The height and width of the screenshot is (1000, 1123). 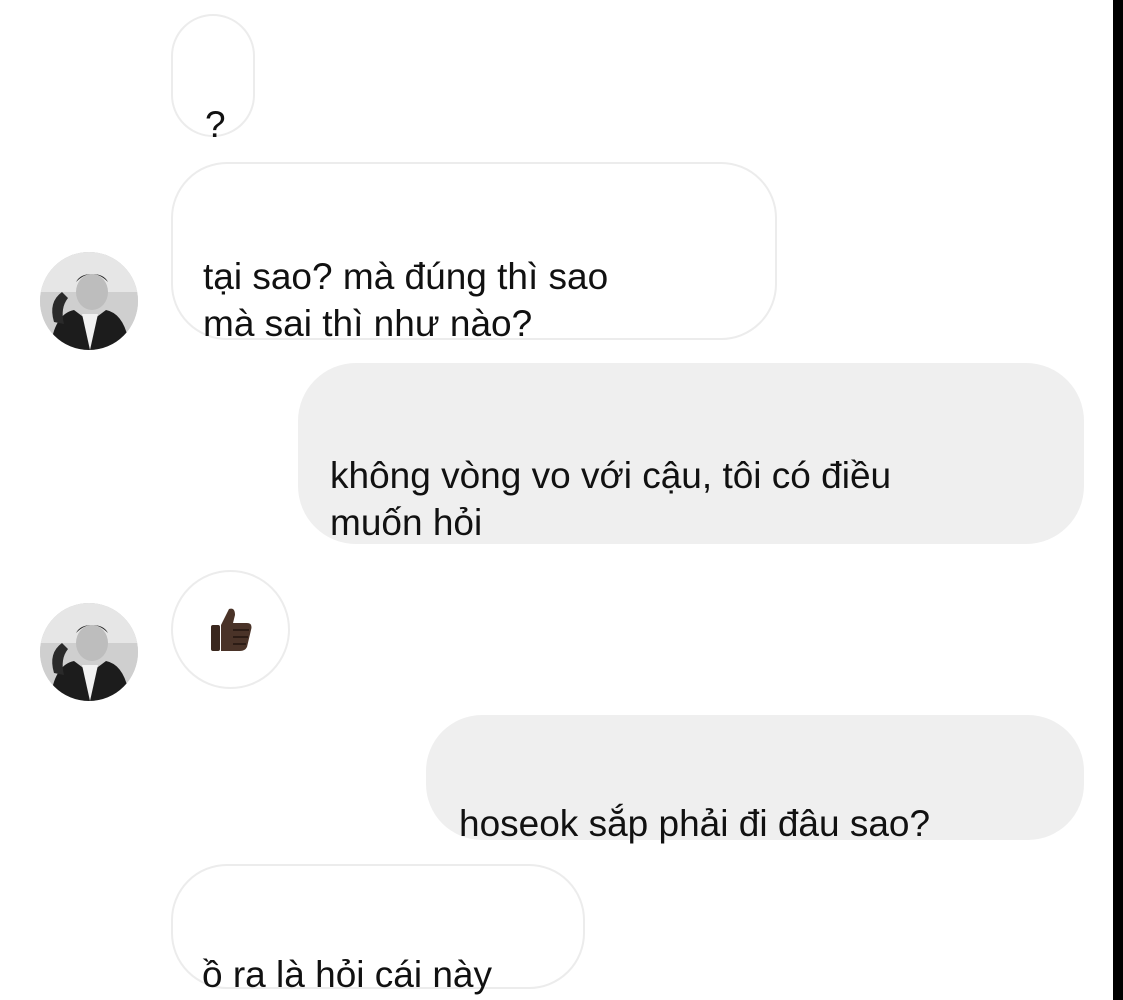 I want to click on message-text: ồ ra là hỏi cái này, so click(x=347, y=974).